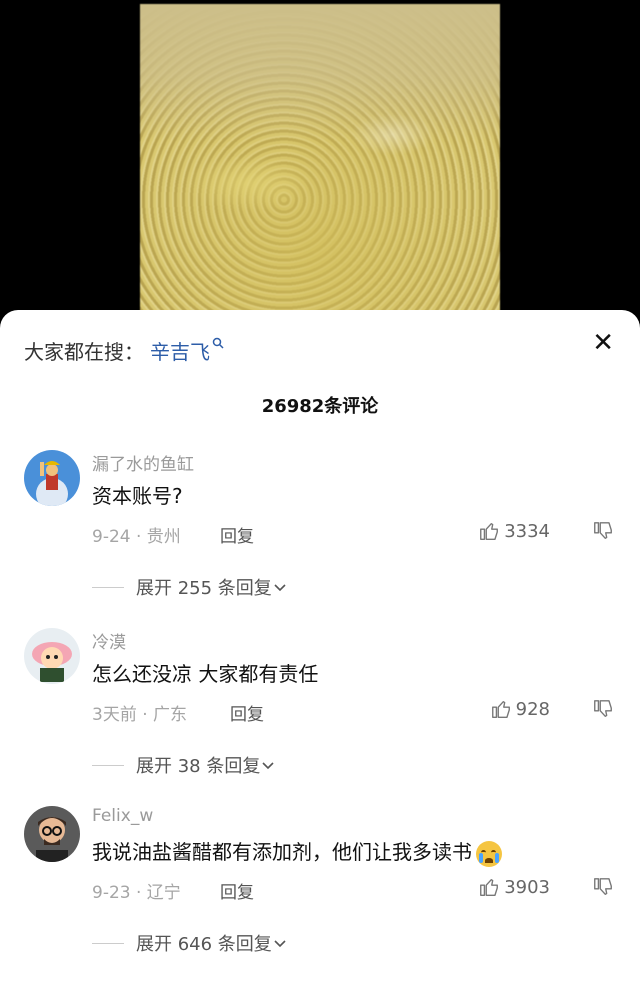 The image size is (640, 983). What do you see at coordinates (218, 345) in the screenshot?
I see `search-icon` at bounding box center [218, 345].